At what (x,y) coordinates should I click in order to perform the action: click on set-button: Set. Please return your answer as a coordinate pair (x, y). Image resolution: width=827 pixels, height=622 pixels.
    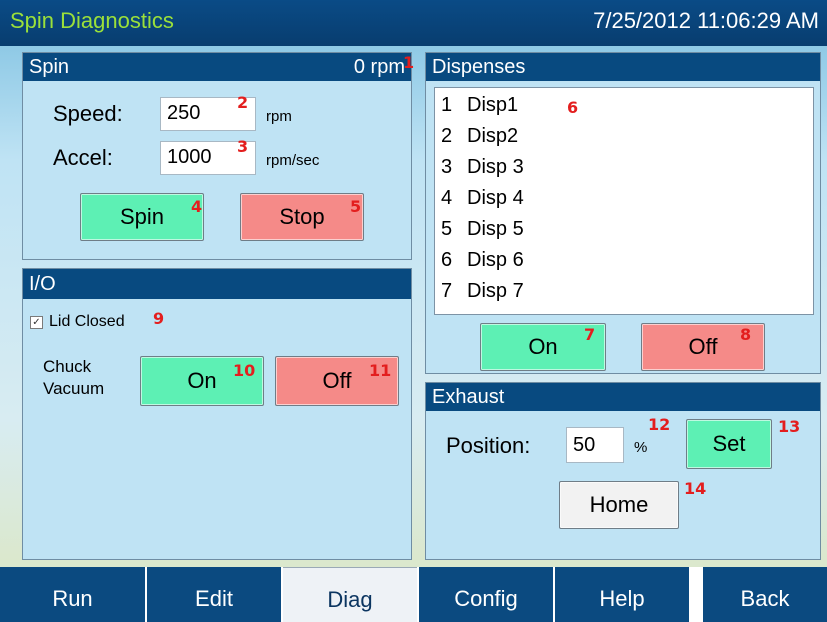
    Looking at the image, I should click on (729, 444).